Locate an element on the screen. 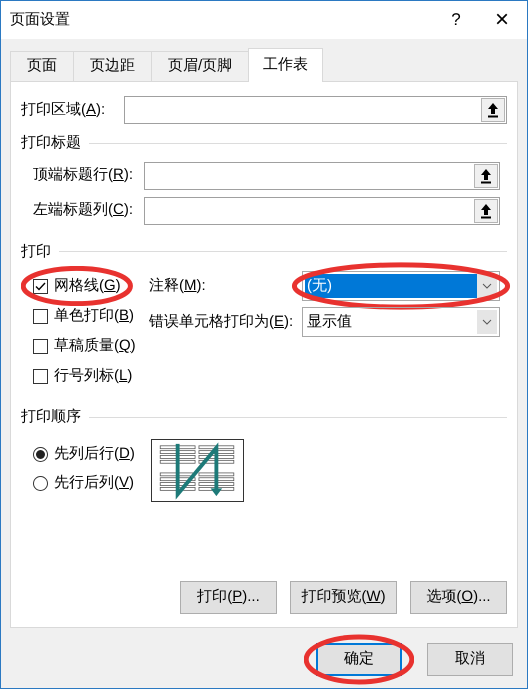 This screenshot has height=689, width=528. field-label: 注释(M): is located at coordinates (178, 286).